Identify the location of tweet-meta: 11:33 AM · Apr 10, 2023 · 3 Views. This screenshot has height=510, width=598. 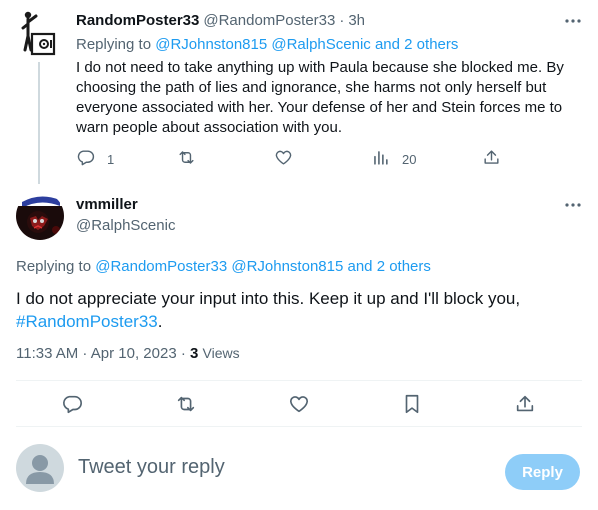
(128, 353).